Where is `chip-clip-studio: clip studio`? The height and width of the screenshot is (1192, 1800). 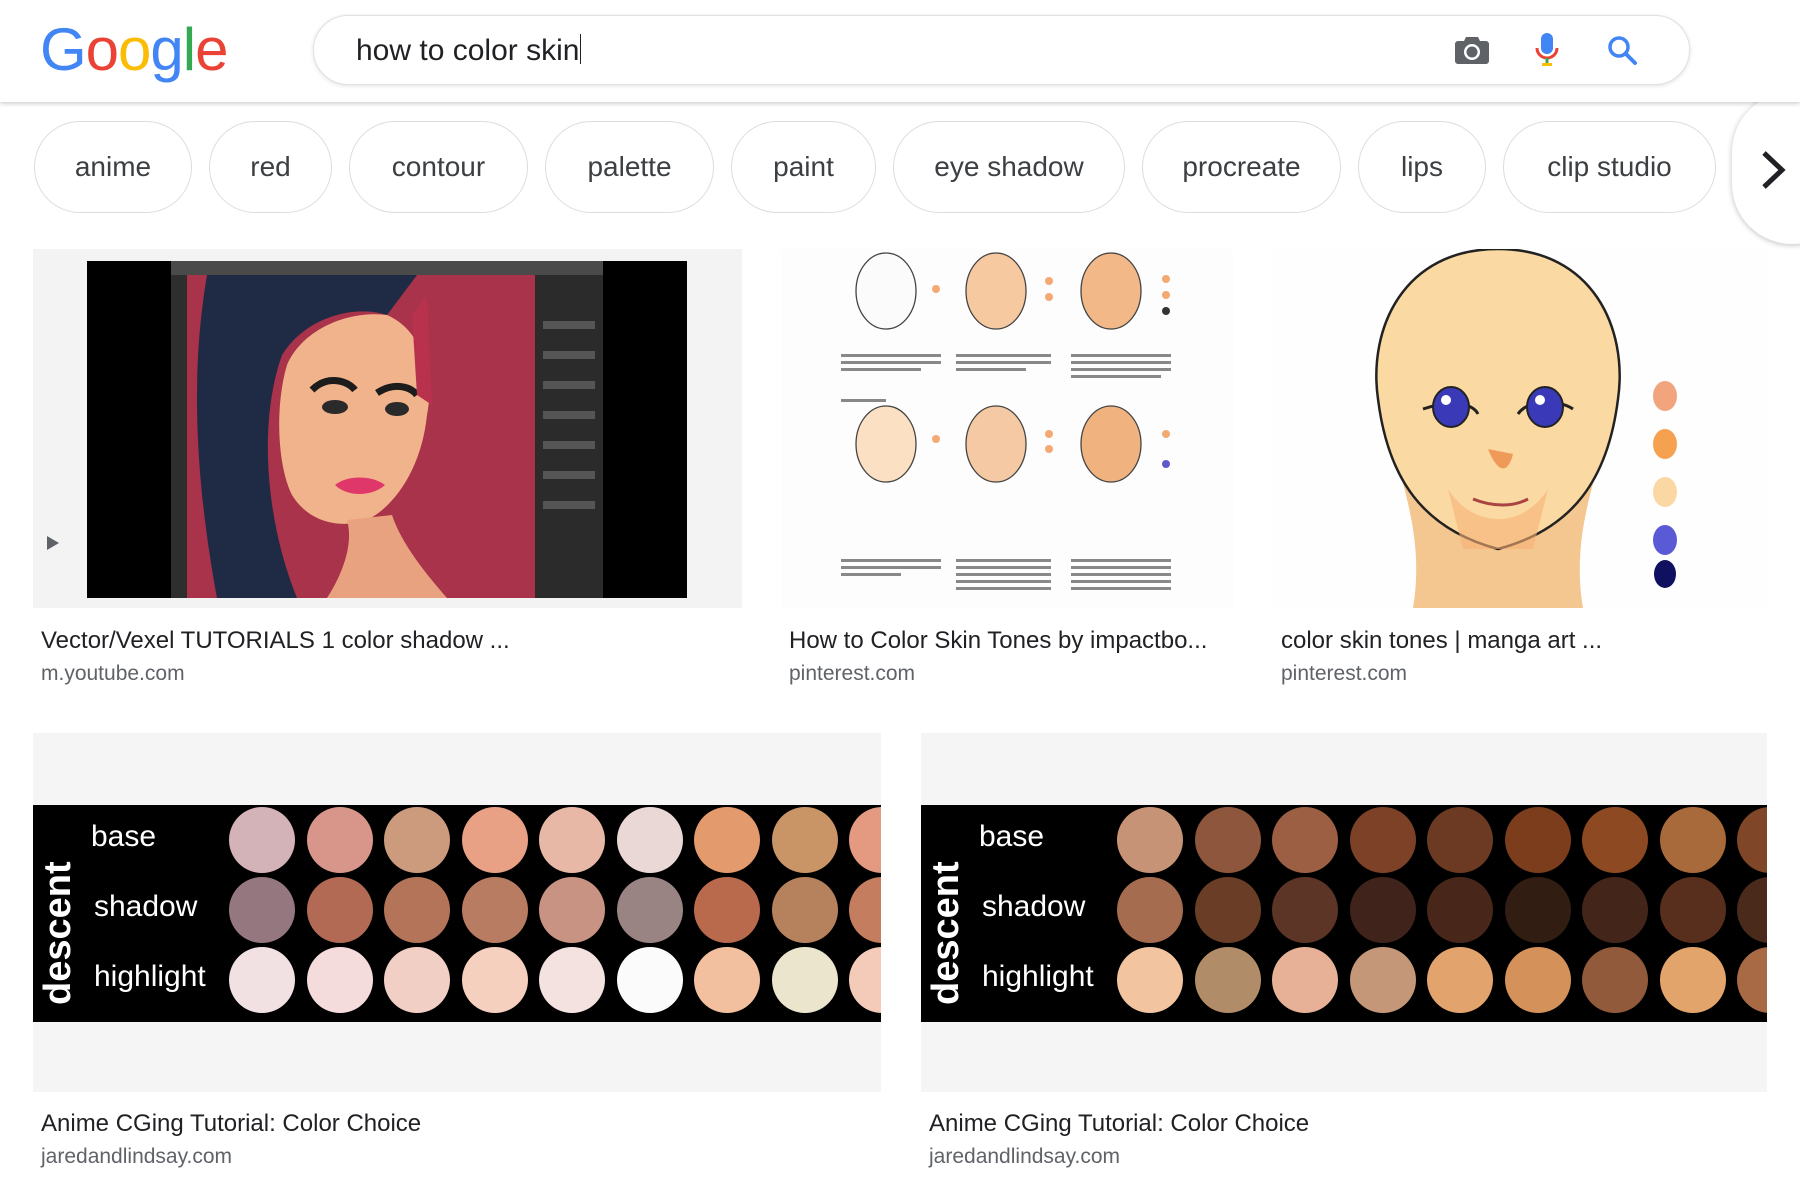 chip-clip-studio: clip studio is located at coordinates (1609, 167).